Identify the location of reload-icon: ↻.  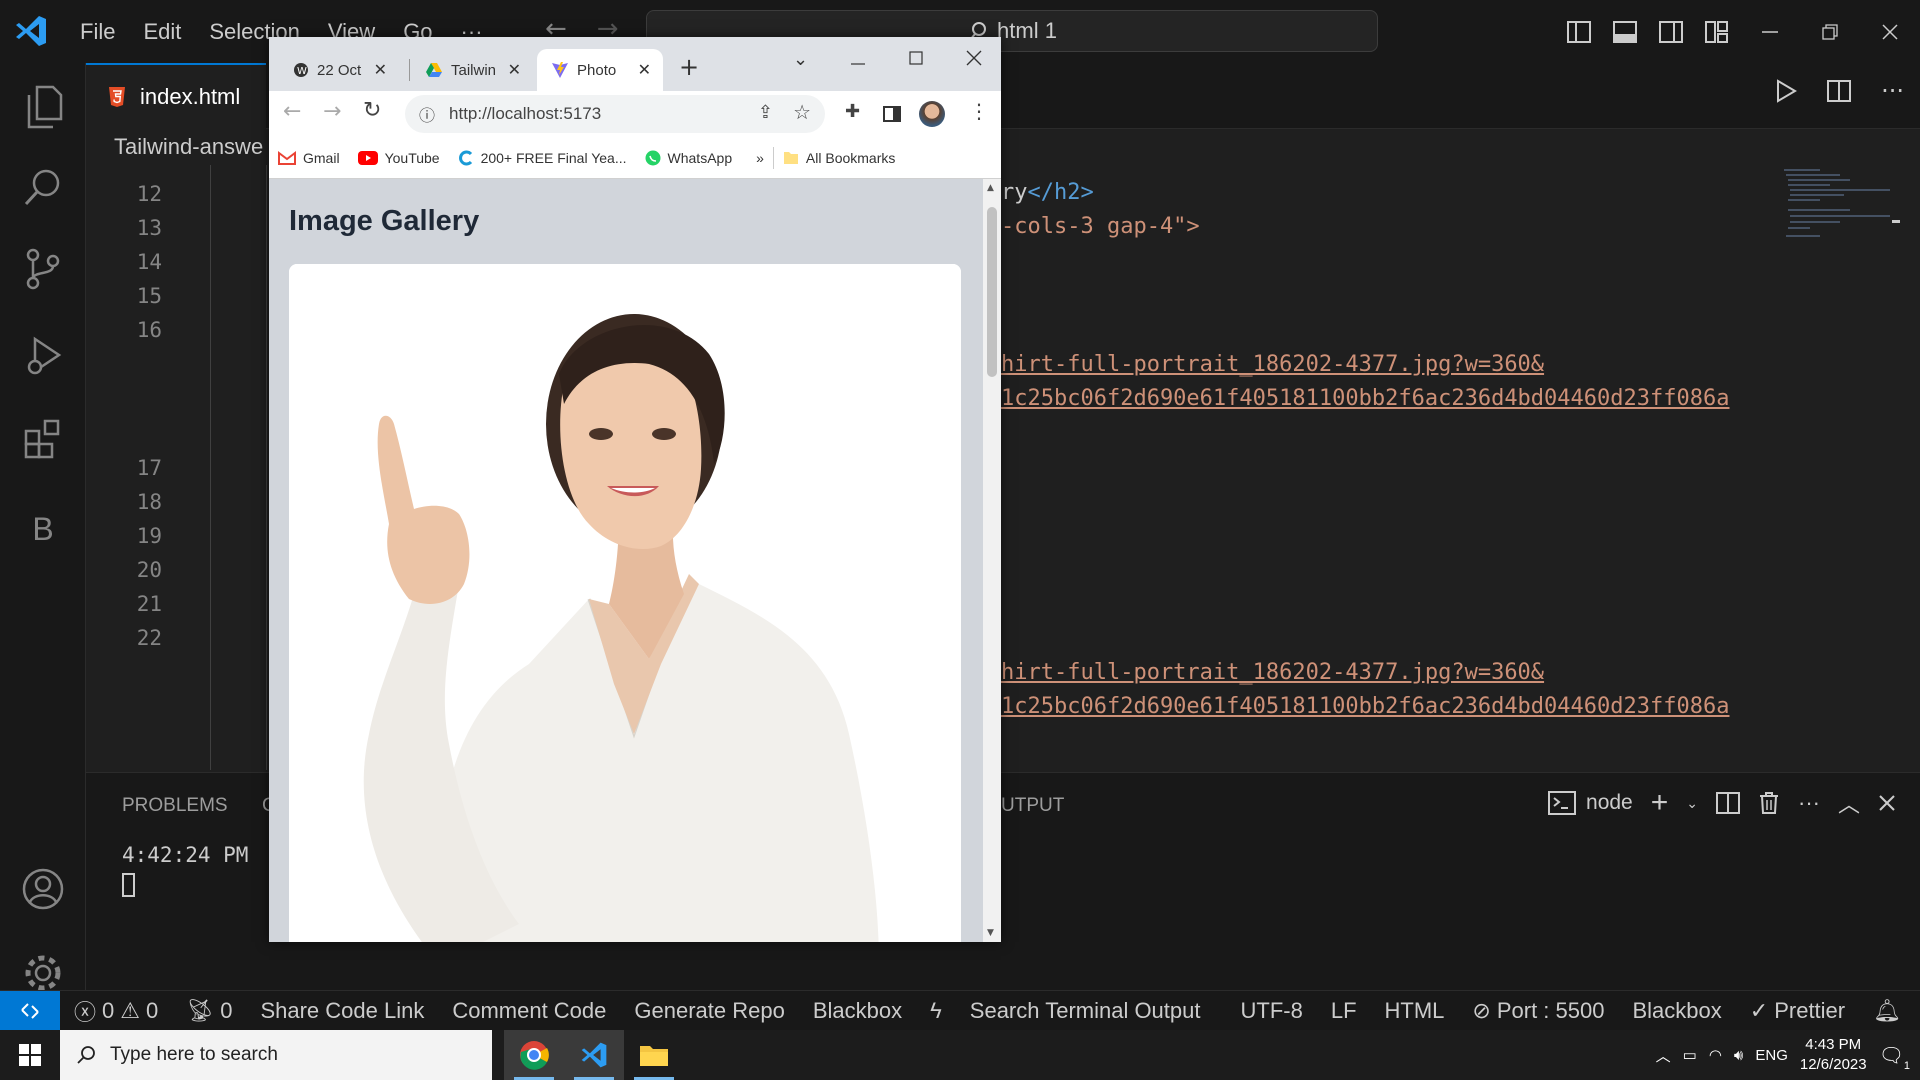
(372, 110).